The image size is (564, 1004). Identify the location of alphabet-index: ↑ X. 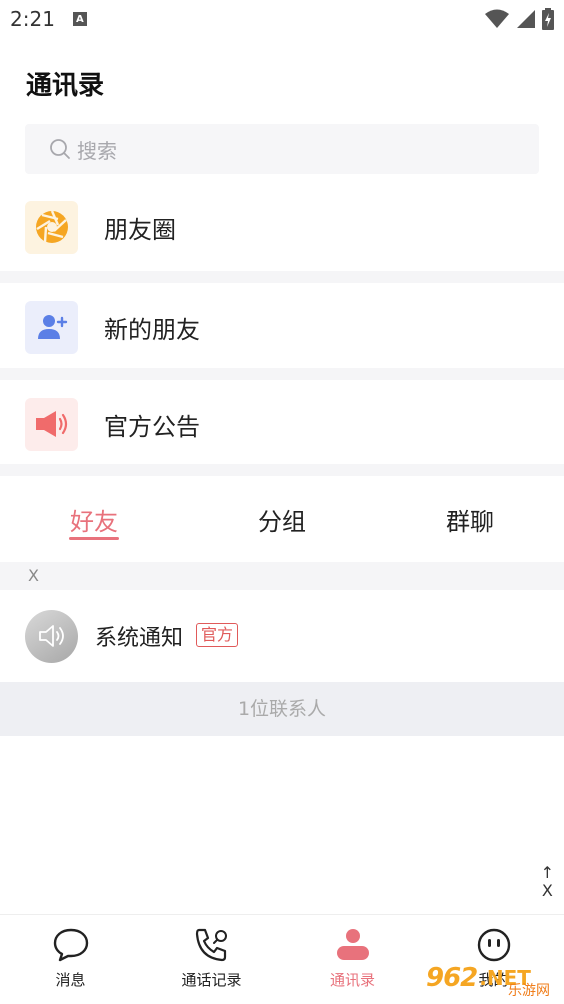
(547, 882).